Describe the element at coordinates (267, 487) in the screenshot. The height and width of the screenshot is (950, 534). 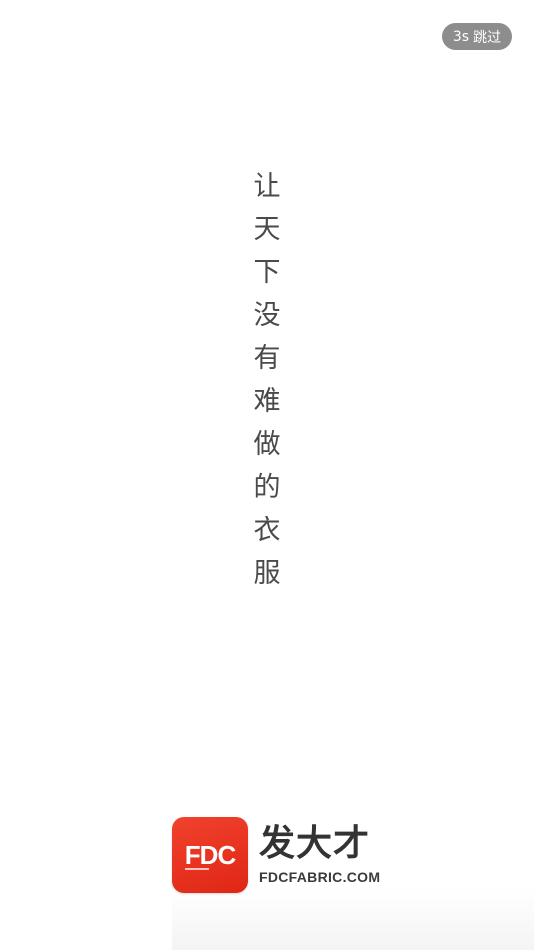
I see `slogan-char: 的` at that location.